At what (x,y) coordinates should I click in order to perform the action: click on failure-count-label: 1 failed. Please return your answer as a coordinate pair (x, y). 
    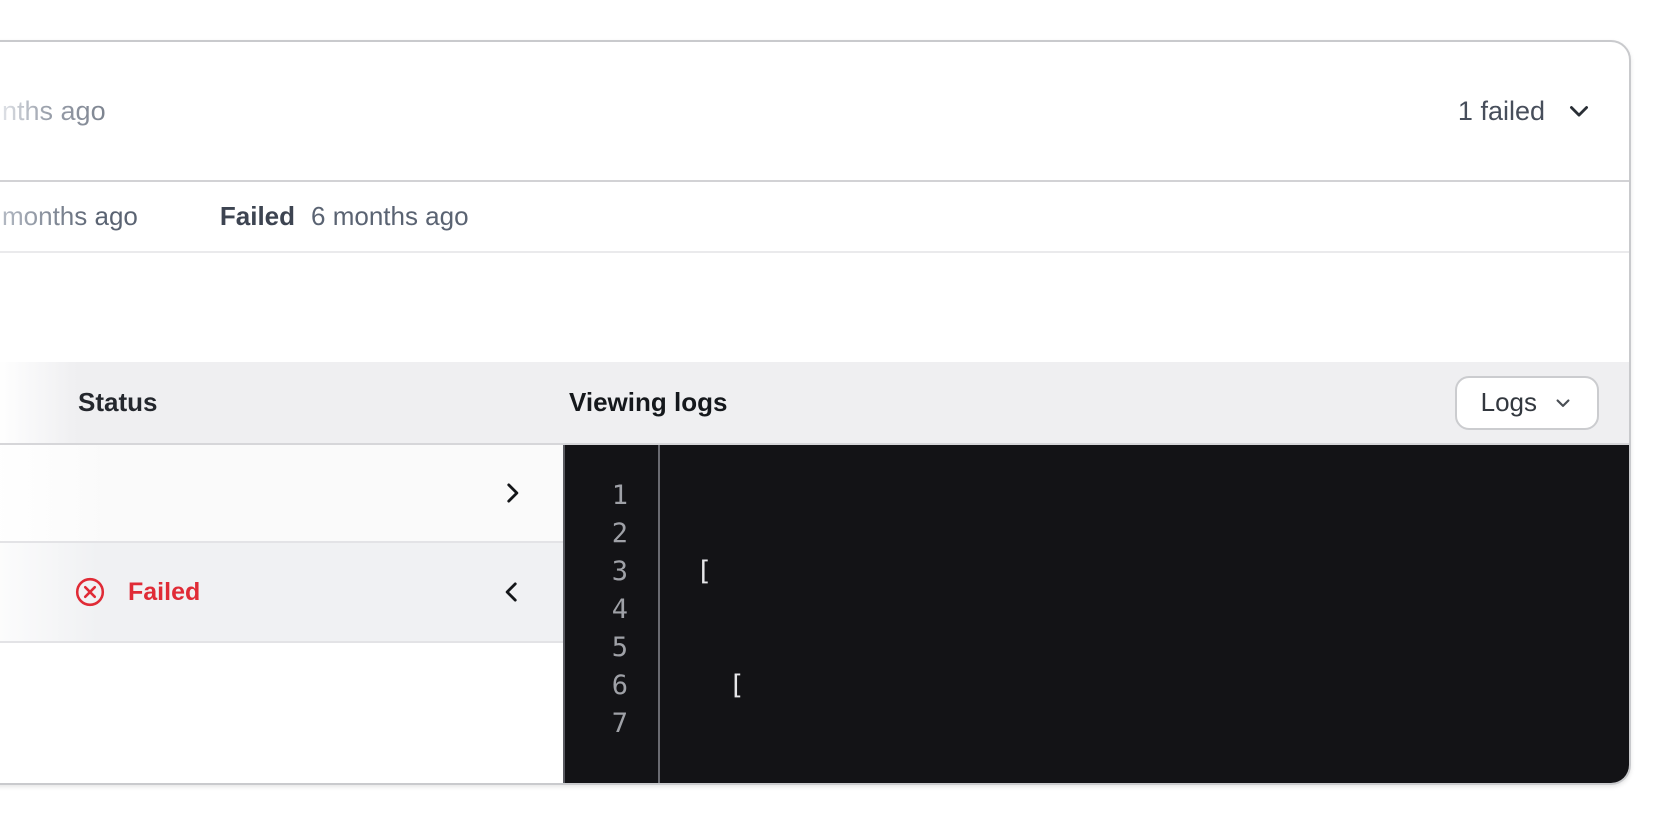
    Looking at the image, I should click on (1501, 110).